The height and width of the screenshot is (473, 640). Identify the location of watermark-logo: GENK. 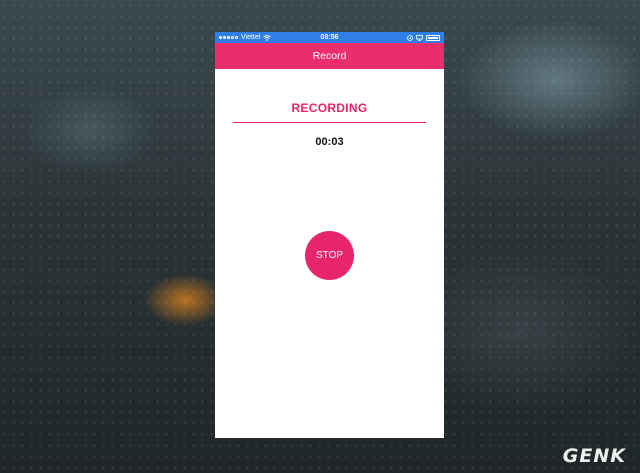
(594, 456).